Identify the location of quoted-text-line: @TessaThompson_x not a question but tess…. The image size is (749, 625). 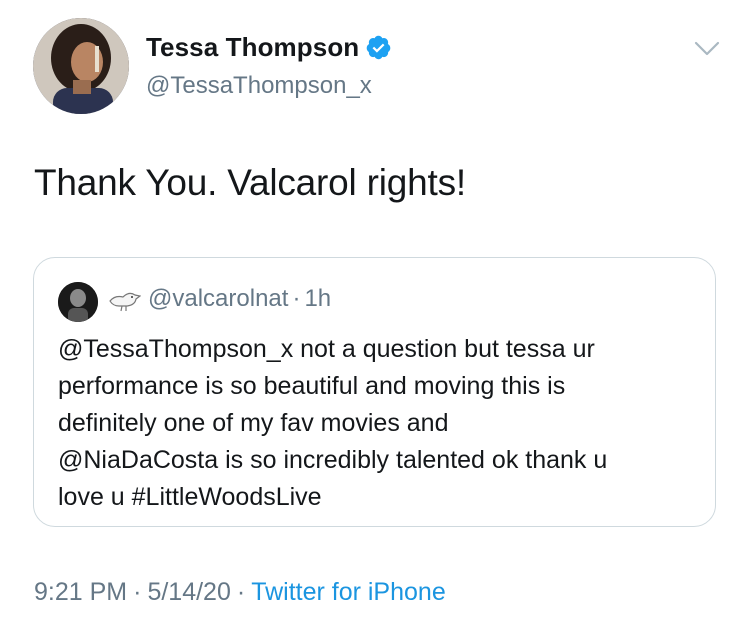
(326, 349).